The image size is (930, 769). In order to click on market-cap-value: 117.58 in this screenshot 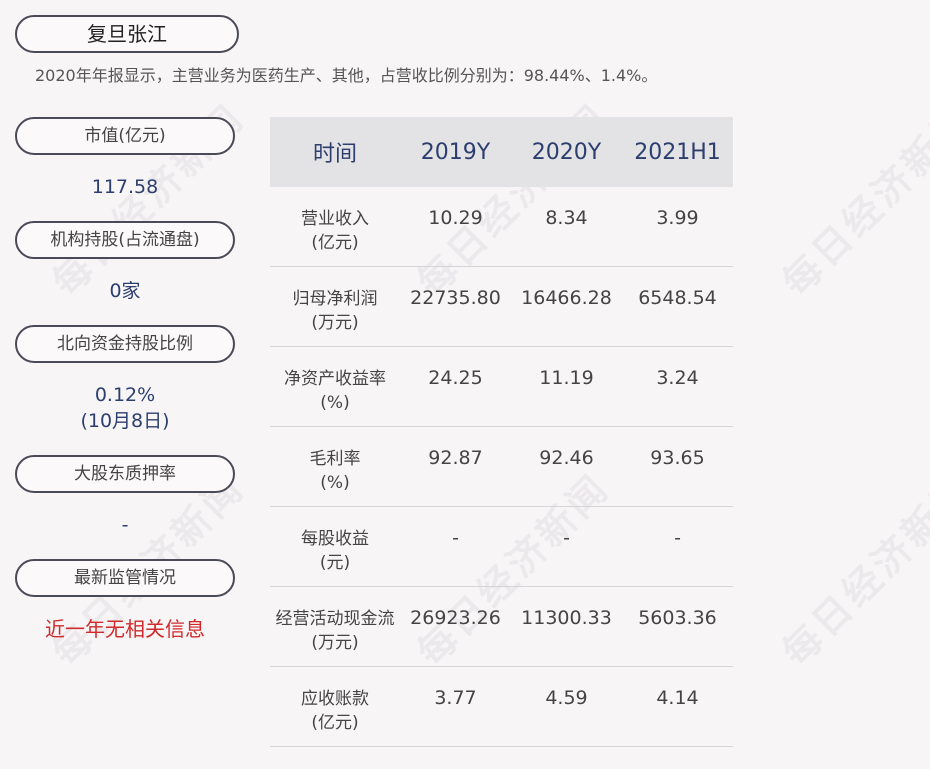, I will do `click(125, 187)`.